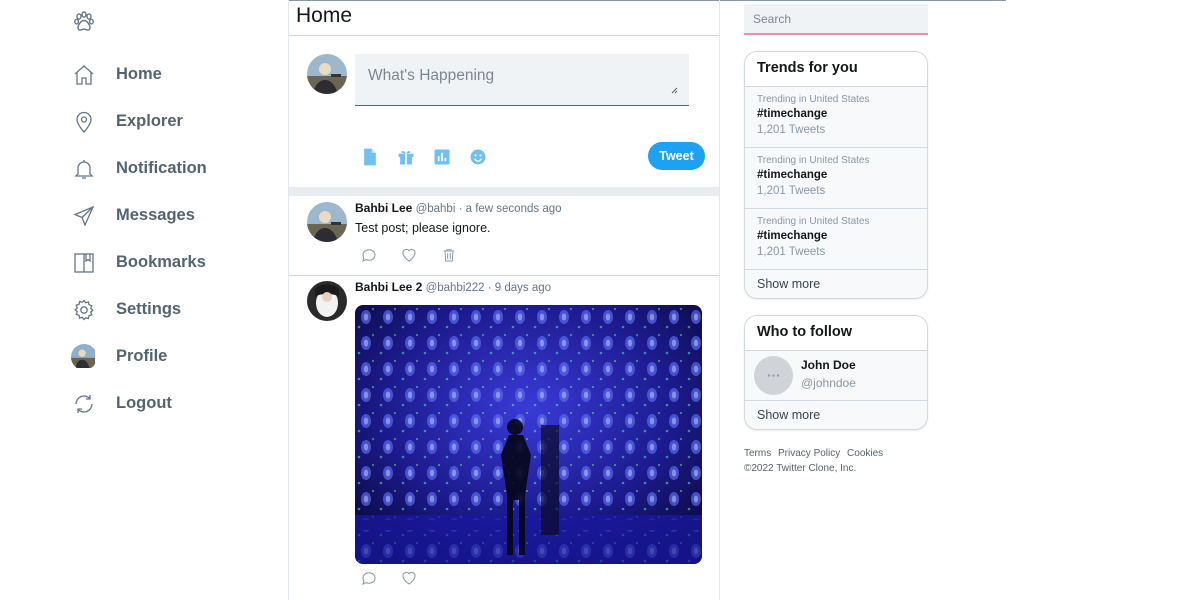 This screenshot has width=1200, height=600. I want to click on terms-link: Terms, so click(757, 453).